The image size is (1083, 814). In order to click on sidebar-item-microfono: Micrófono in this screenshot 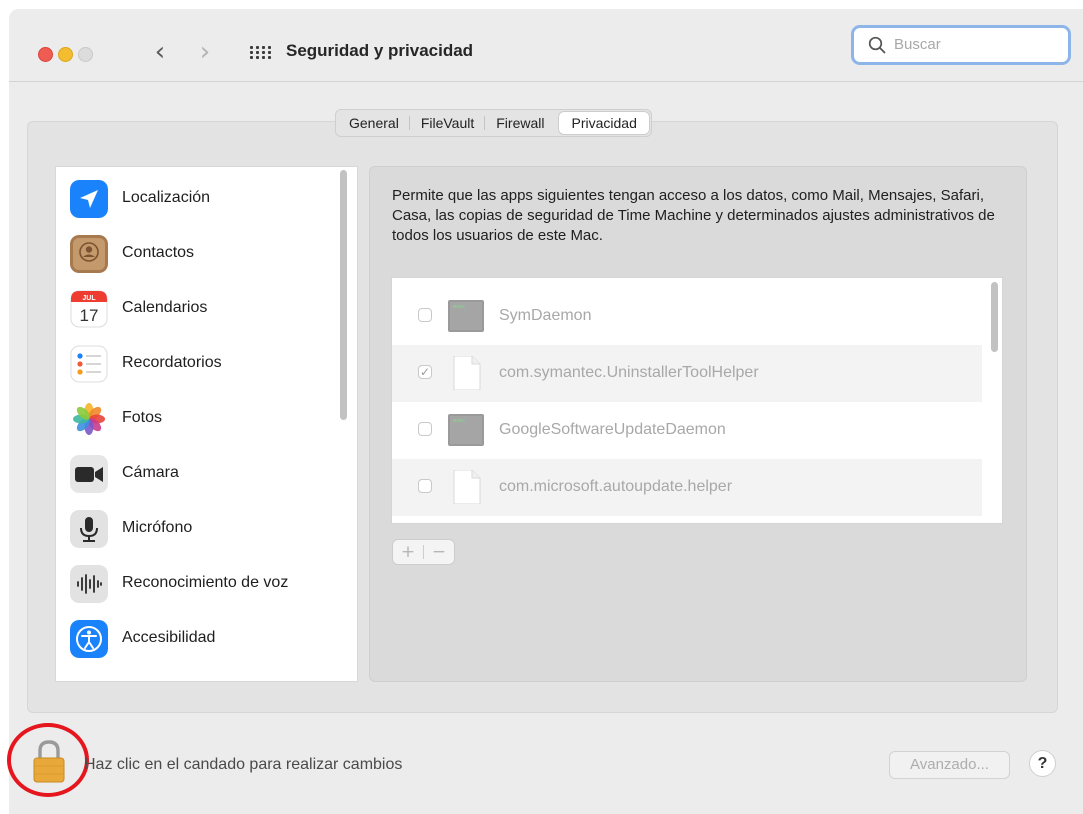, I will do `click(196, 529)`.